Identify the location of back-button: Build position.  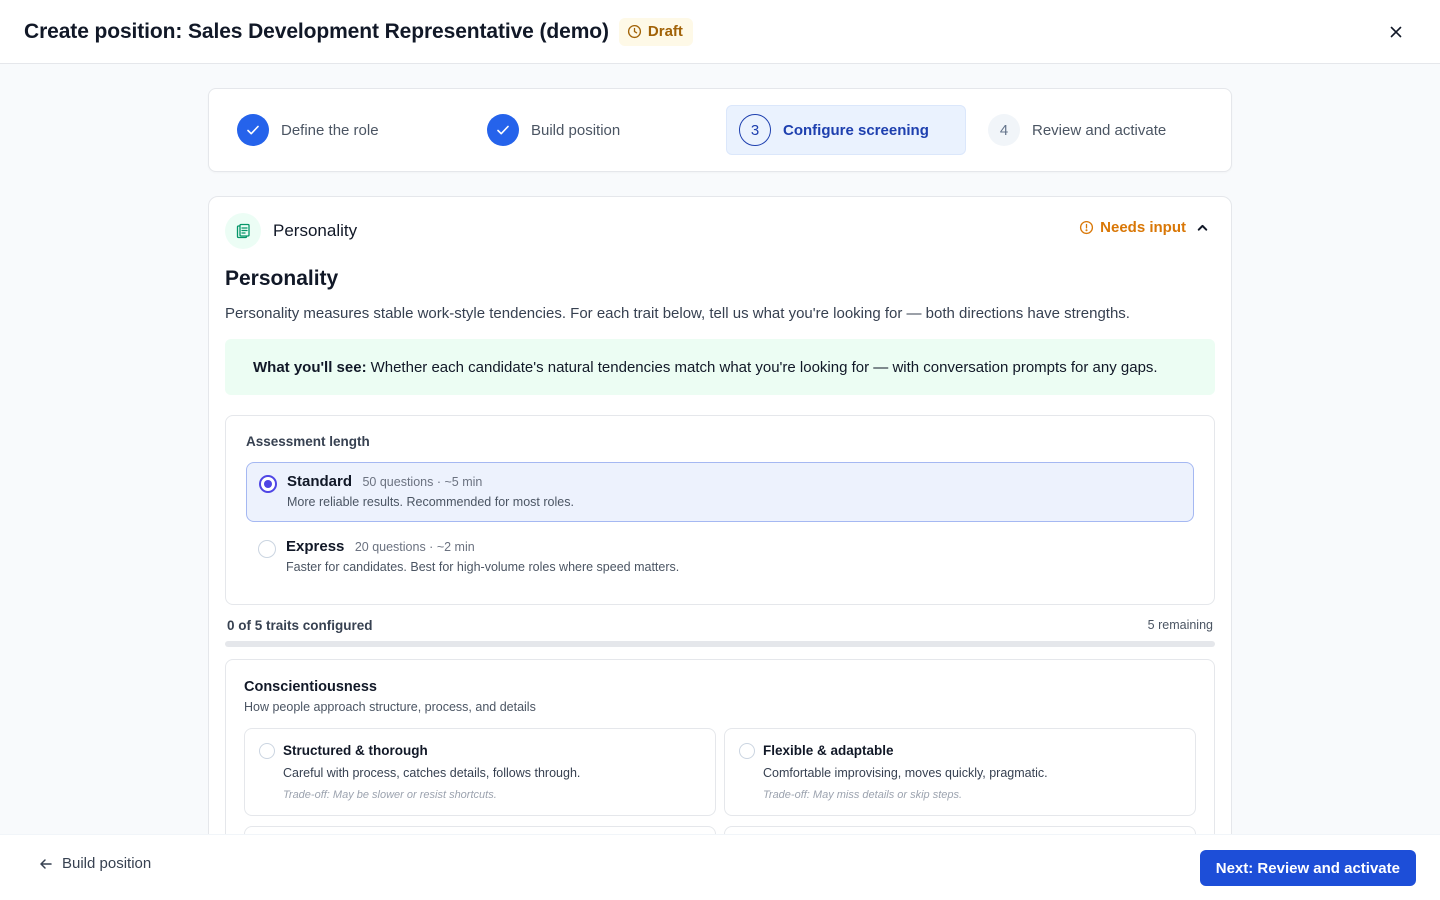
(94, 863).